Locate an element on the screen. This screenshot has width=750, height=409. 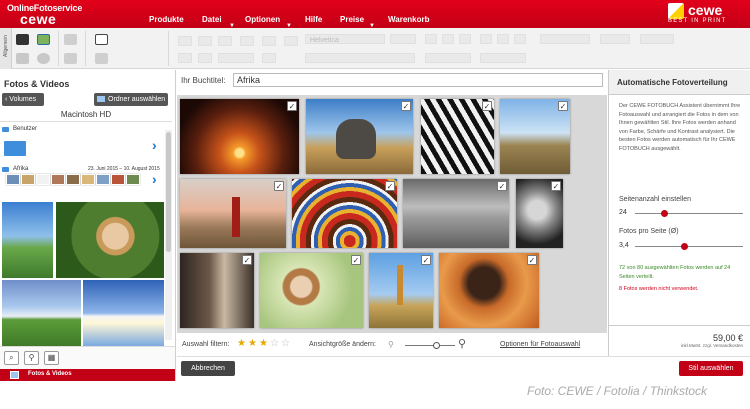
rotate-icon is located at coordinates (269, 41).